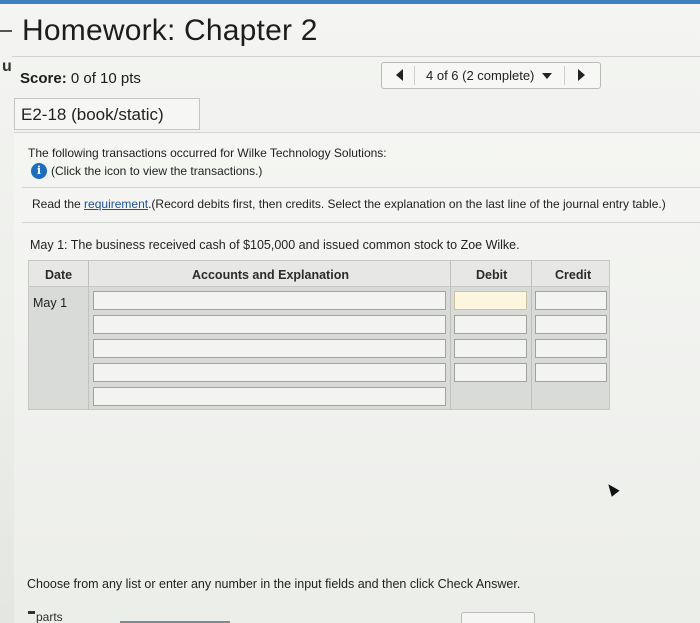 The height and width of the screenshot is (623, 700). Describe the element at coordinates (7, 66) in the screenshot. I see `left-edge-fragment: u` at that location.